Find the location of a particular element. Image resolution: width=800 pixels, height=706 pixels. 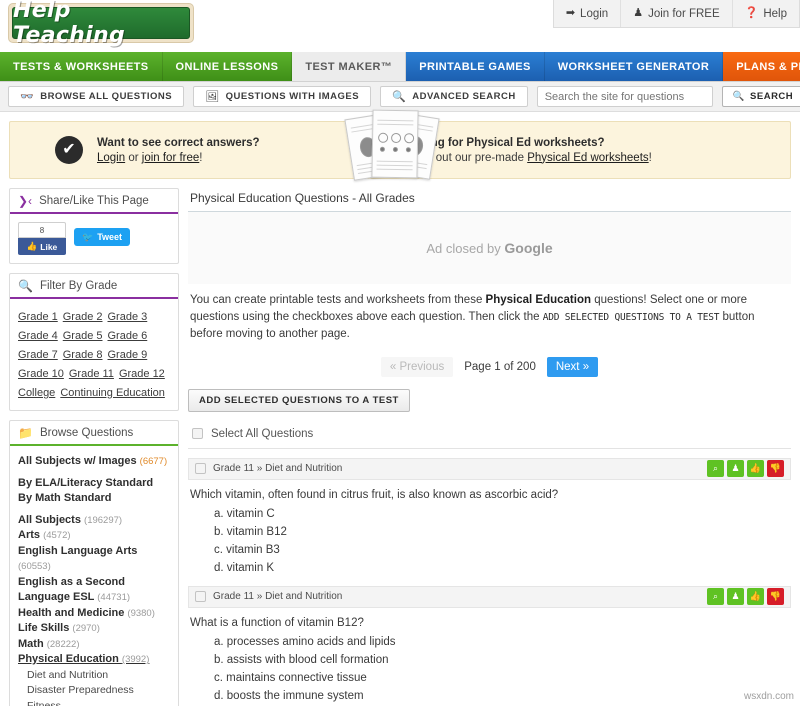

grade-link-grade-3: Grade 3 is located at coordinates (128, 317).